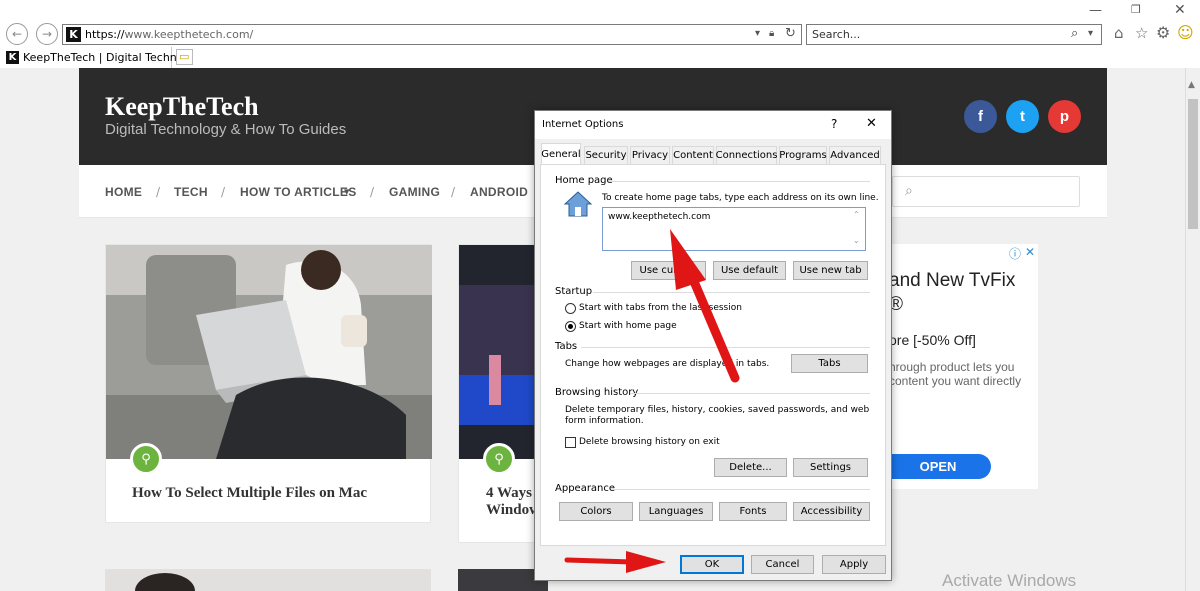  What do you see at coordinates (713, 125) in the screenshot?
I see `dialog-titlebar: Internet Options ? ✕` at bounding box center [713, 125].